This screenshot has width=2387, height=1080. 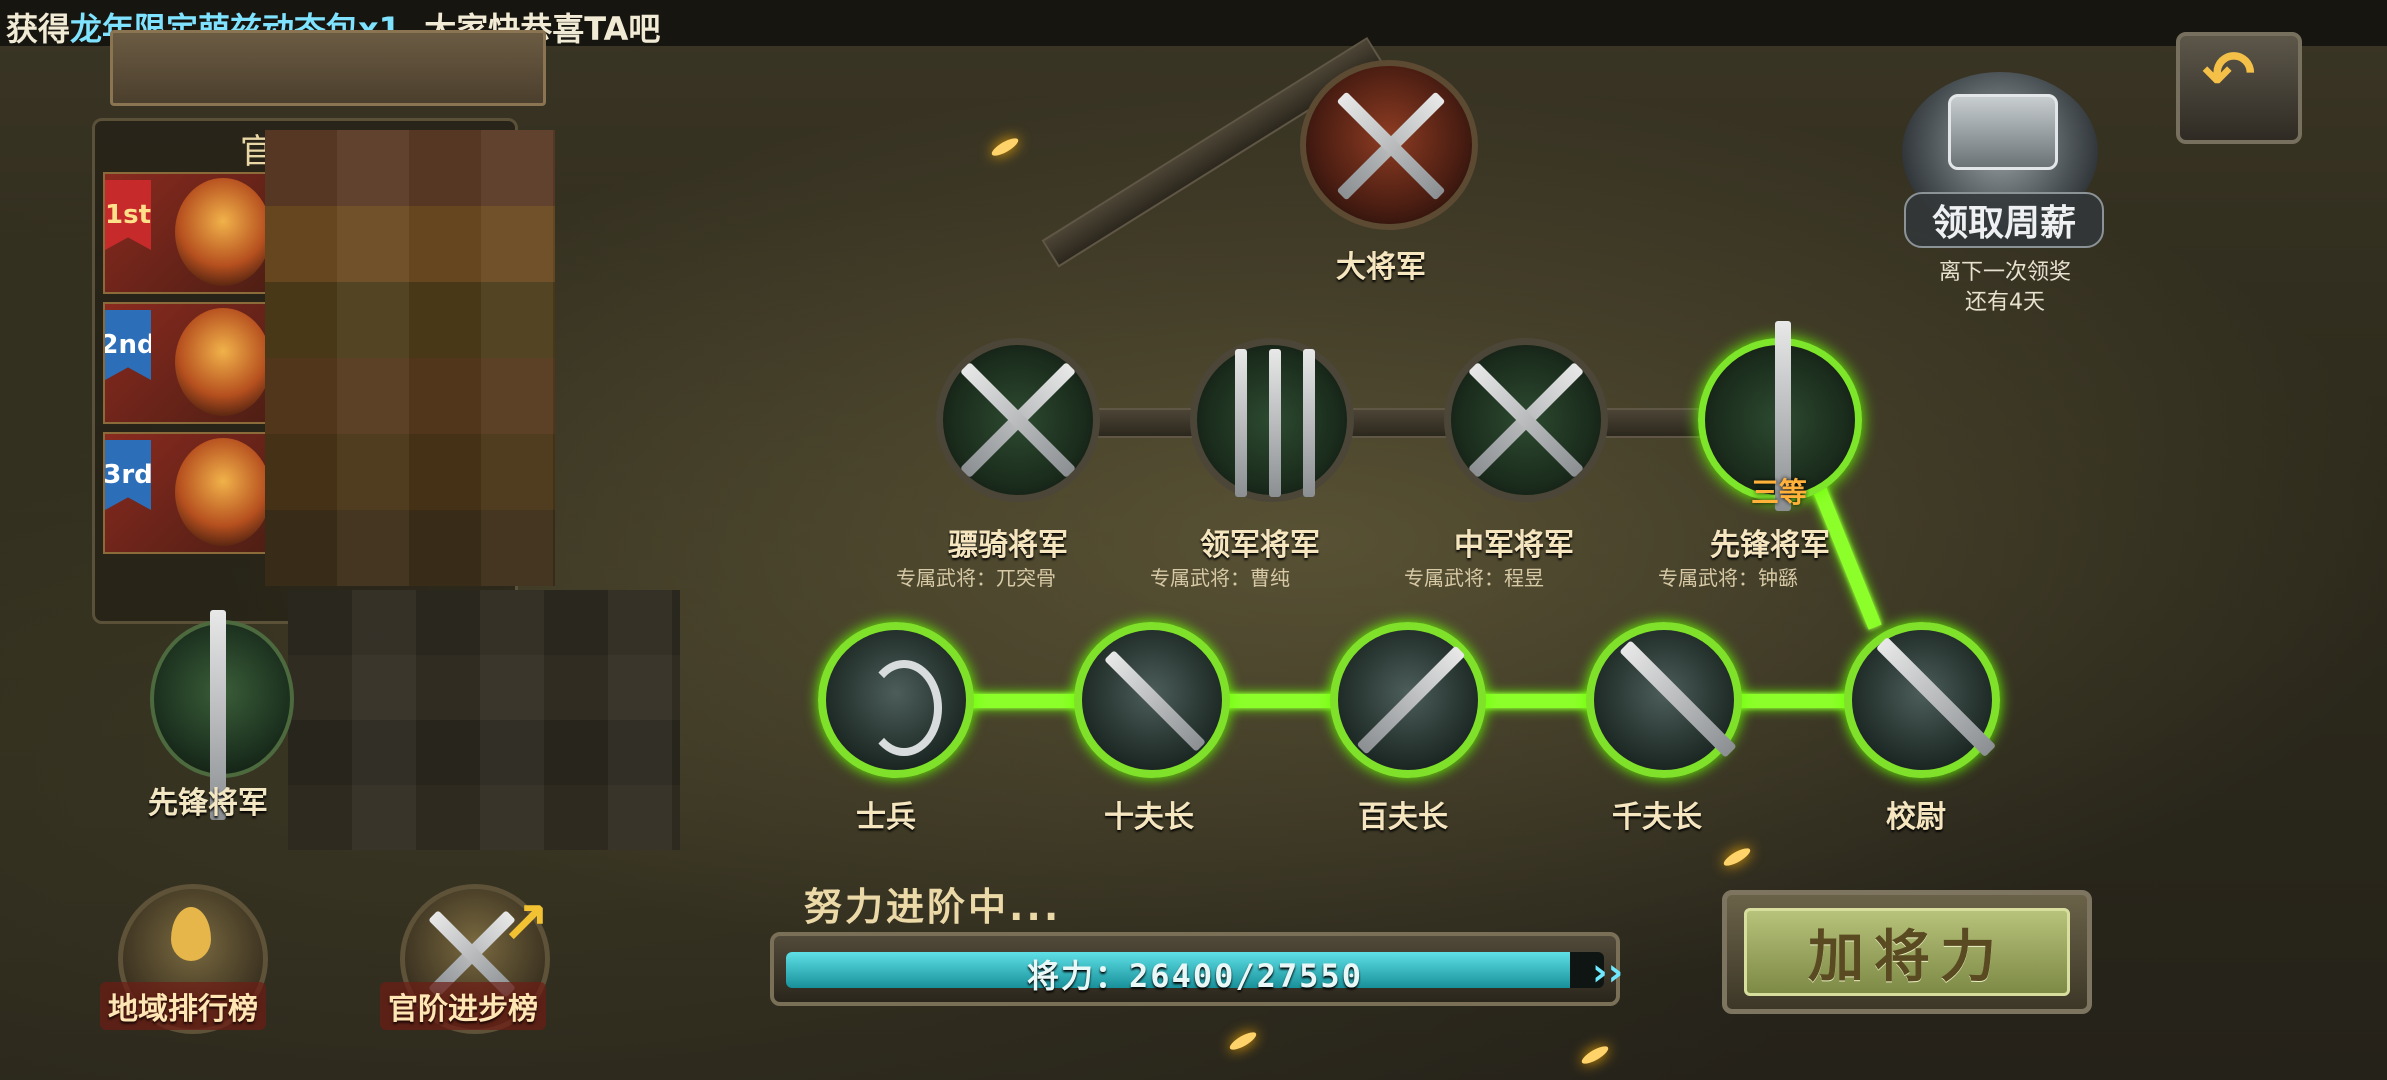 What do you see at coordinates (328, 68) in the screenshot?
I see `office-banner` at bounding box center [328, 68].